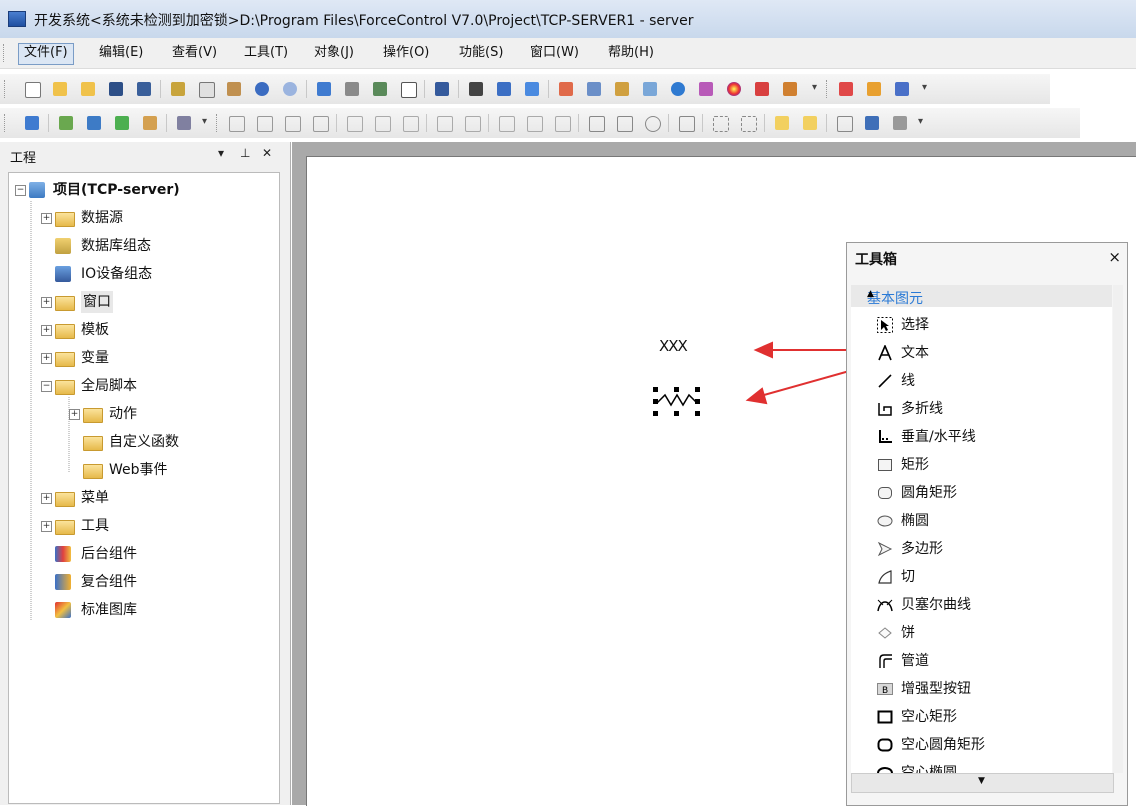 The image size is (1136, 806). Describe the element at coordinates (596, 123) in the screenshot. I see `flip-h-icon` at that location.